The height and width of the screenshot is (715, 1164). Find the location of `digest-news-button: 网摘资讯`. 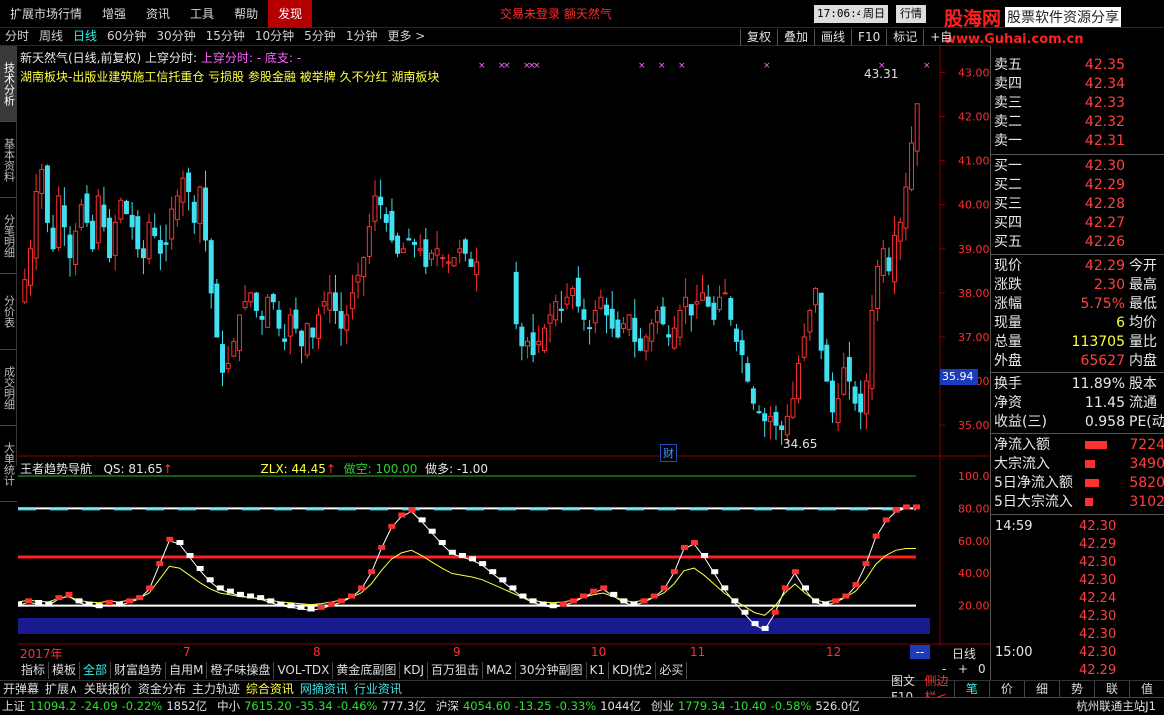

digest-news-button: 网摘资讯 is located at coordinates (324, 689).